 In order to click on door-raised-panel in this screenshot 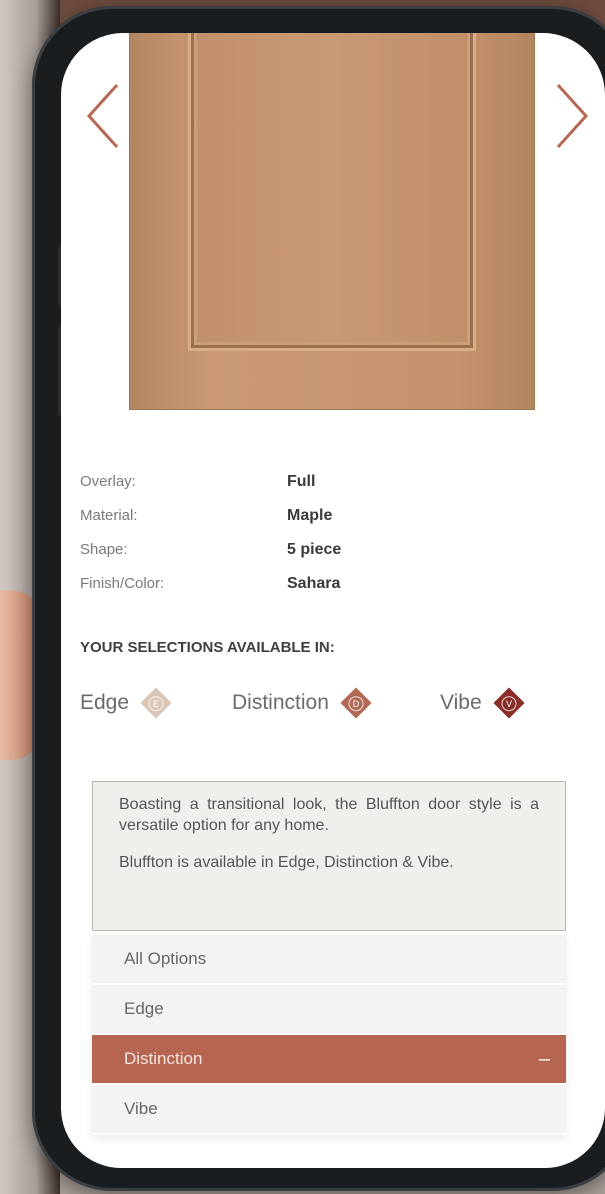, I will do `click(332, 192)`.